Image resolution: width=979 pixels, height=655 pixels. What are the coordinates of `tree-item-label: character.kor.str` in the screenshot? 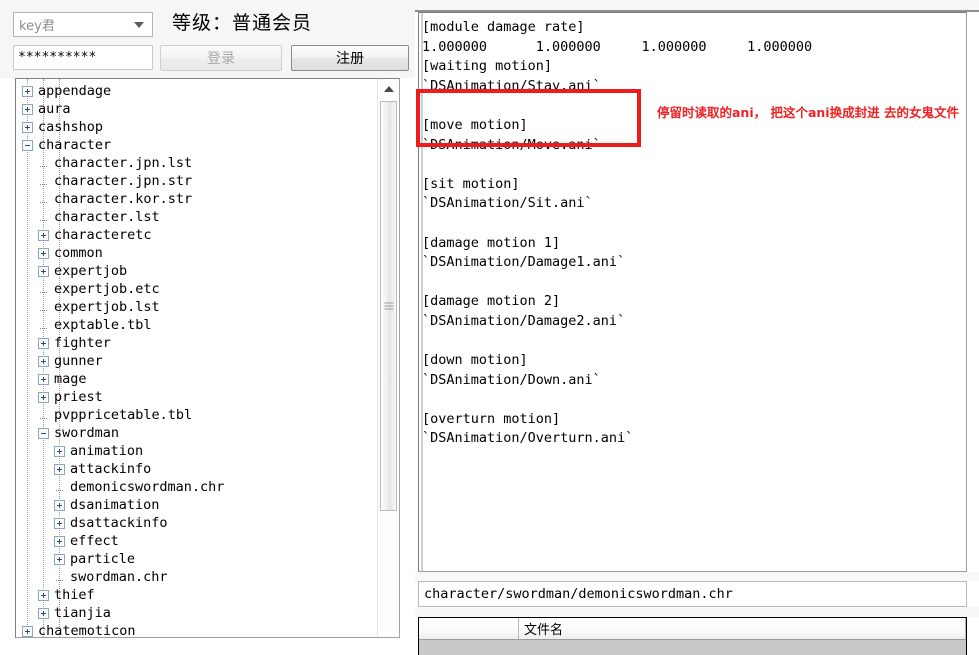 It's located at (123, 199).